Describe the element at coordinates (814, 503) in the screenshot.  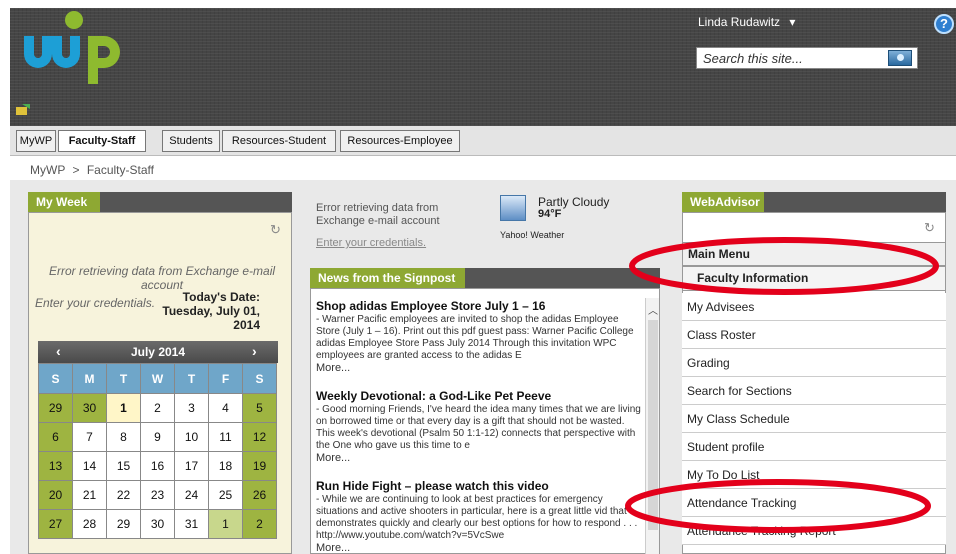
I see `webadvisor-link-attendance-tracking: Attendance Tracking` at that location.